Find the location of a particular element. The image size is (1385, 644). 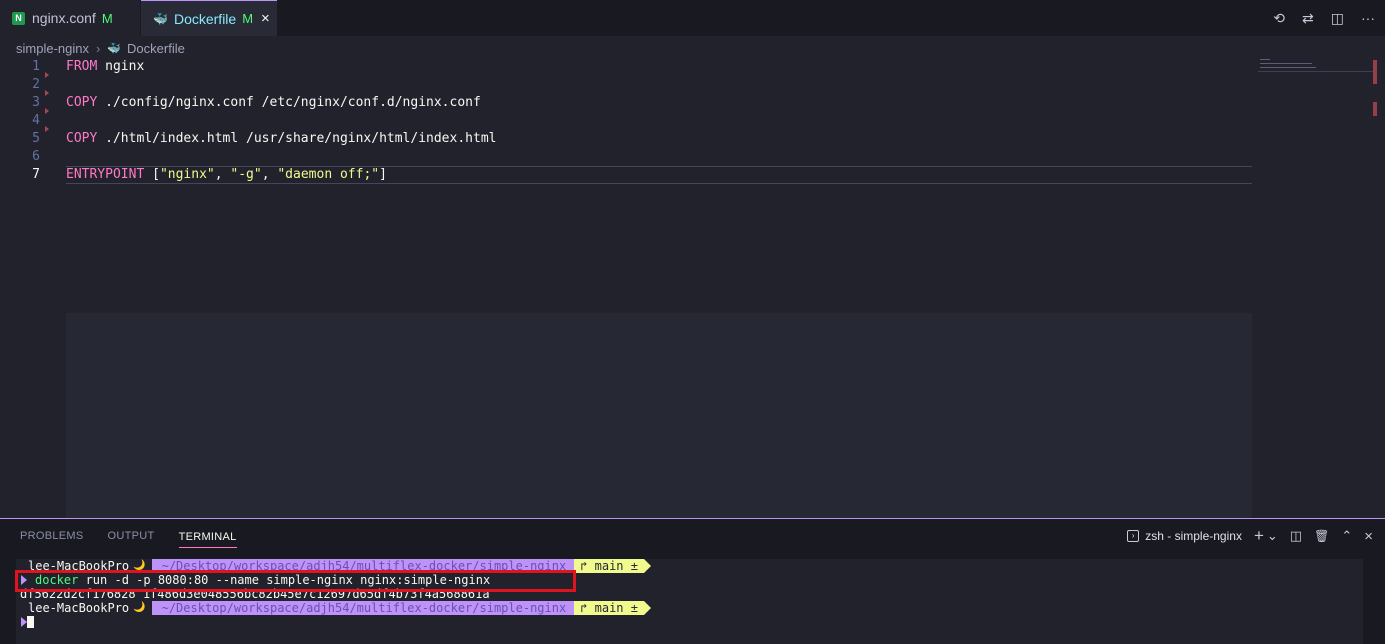

terminal-selector: › zsh - simple-nginx is located at coordinates (1184, 536).